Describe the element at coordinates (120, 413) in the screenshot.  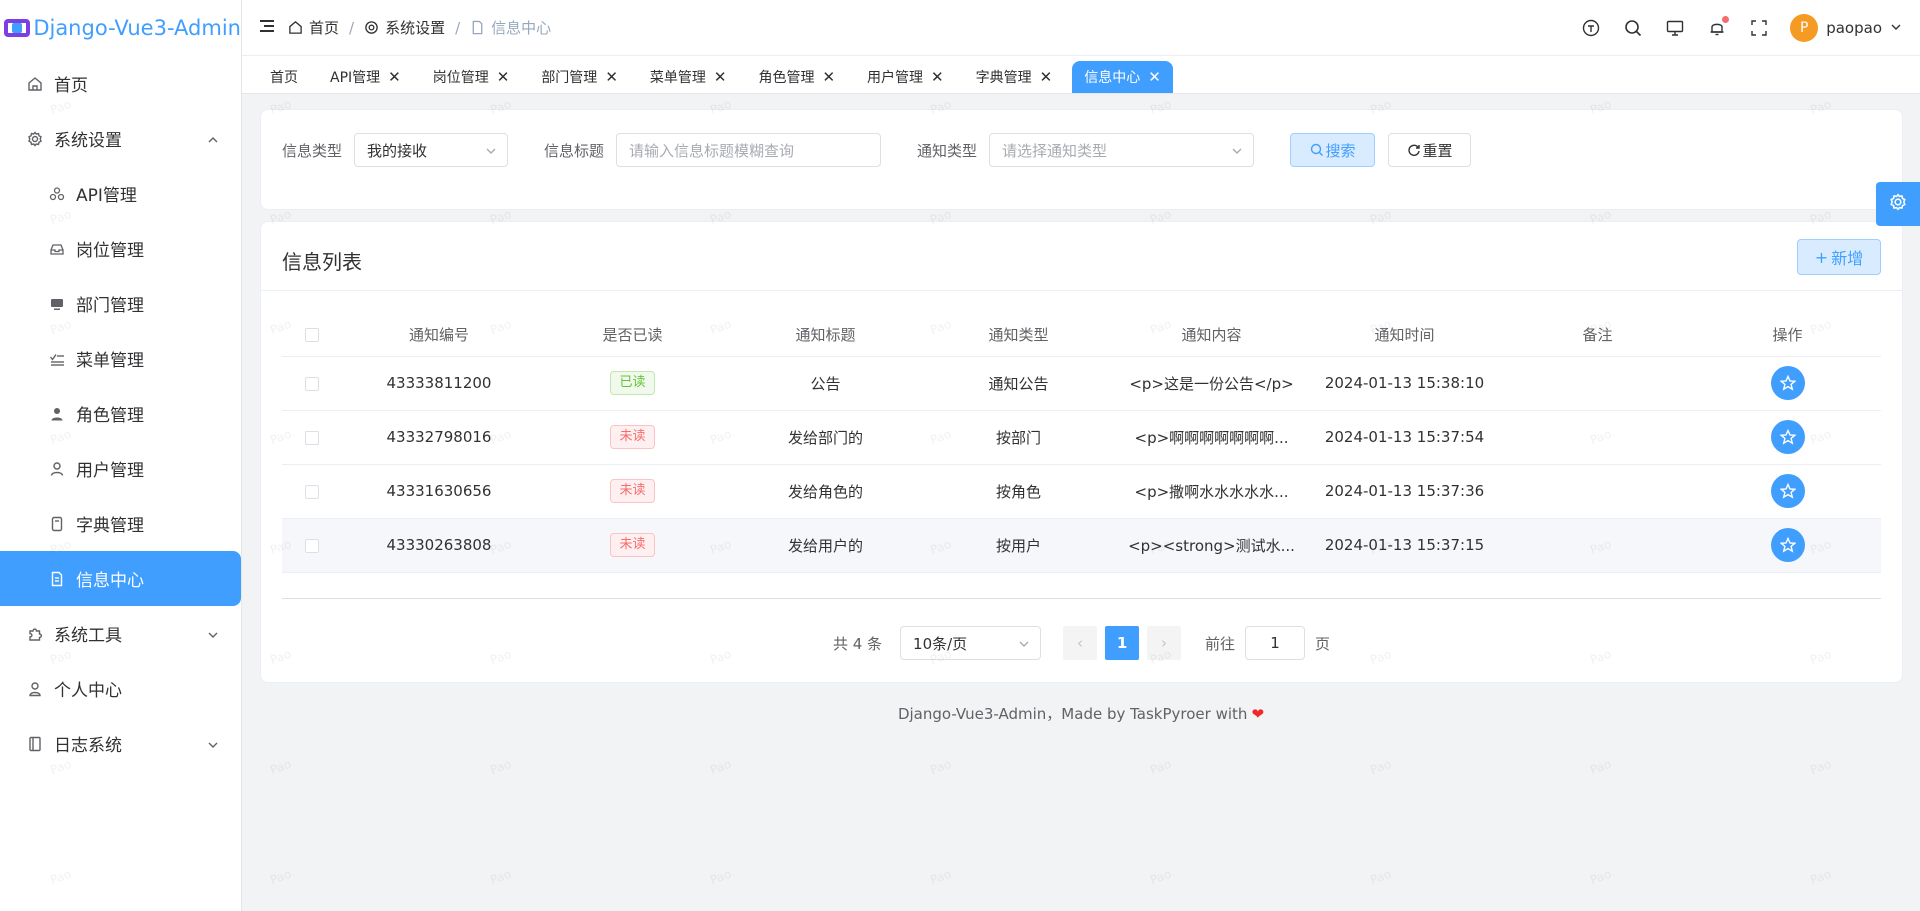
I see `sidebar-item-role: 角色管理` at that location.